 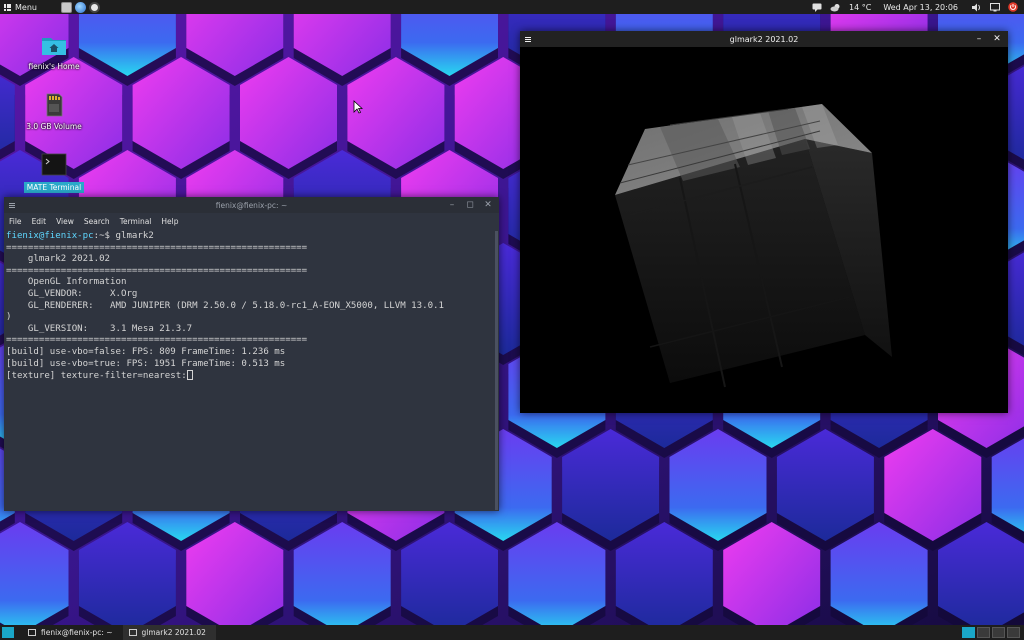 I want to click on mouse-pointer-icon, so click(x=358, y=107).